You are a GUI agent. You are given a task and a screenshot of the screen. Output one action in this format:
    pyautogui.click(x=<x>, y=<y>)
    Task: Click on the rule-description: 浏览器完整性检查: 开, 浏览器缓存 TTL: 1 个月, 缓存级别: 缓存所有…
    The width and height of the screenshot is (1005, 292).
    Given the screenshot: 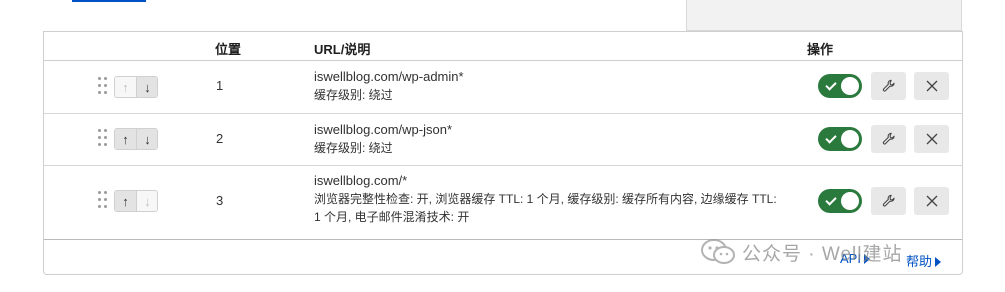 What is the action you would take?
    pyautogui.click(x=545, y=208)
    